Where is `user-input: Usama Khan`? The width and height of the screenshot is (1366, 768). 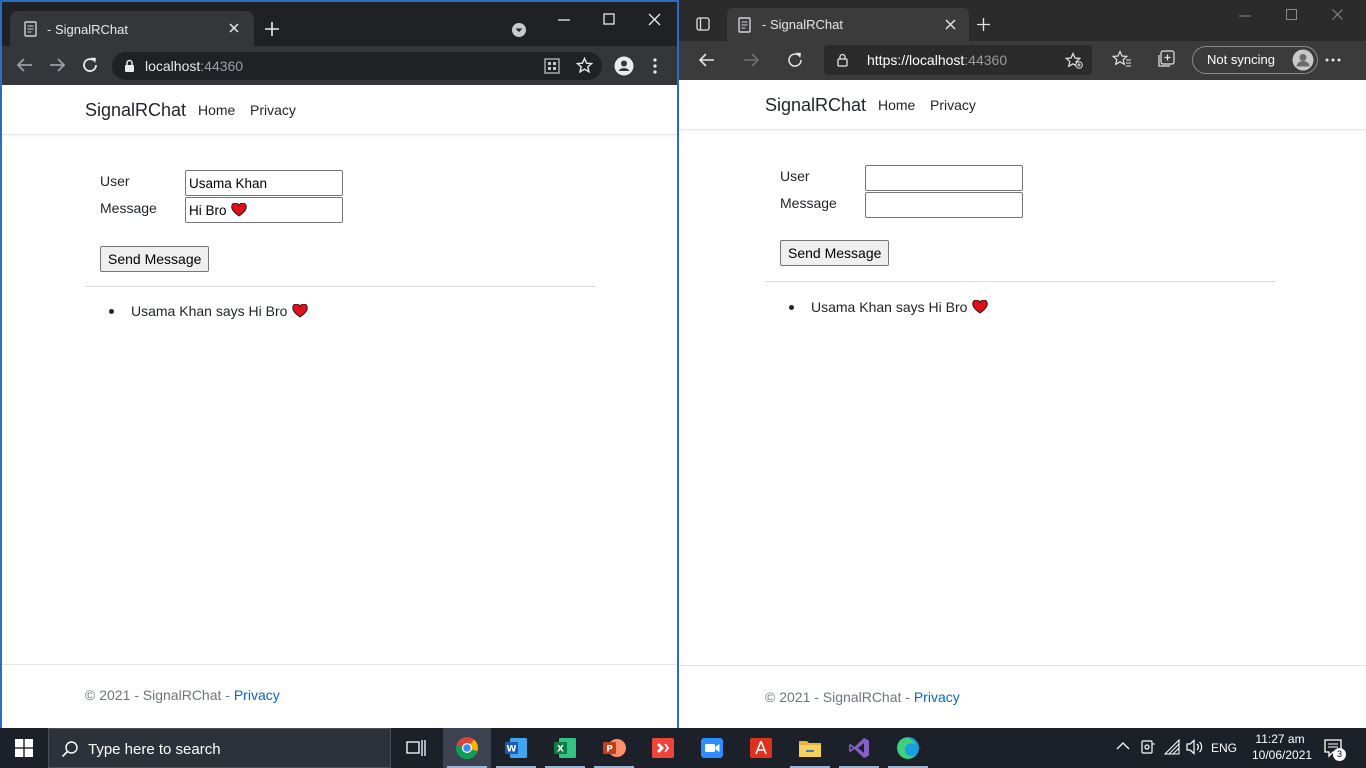 user-input: Usama Khan is located at coordinates (264, 183).